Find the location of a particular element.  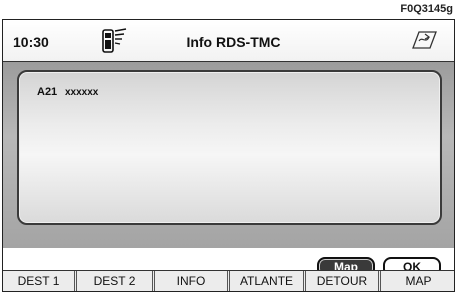

softkey-atlante: ATLANTE is located at coordinates (268, 281).